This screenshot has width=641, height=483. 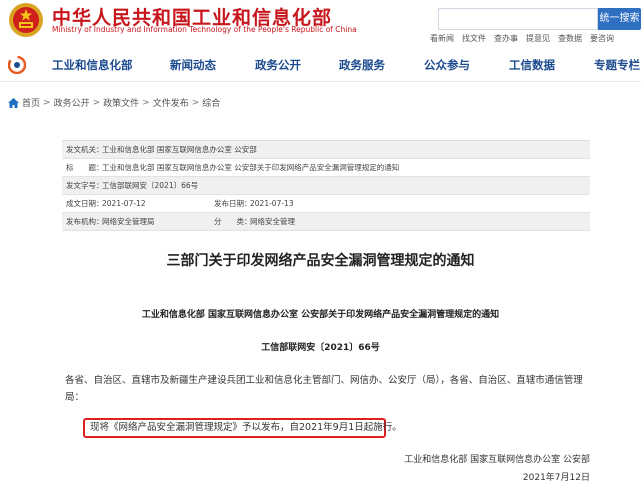 What do you see at coordinates (278, 65) in the screenshot?
I see `nav-item-gov-affairs: 政务公开` at bounding box center [278, 65].